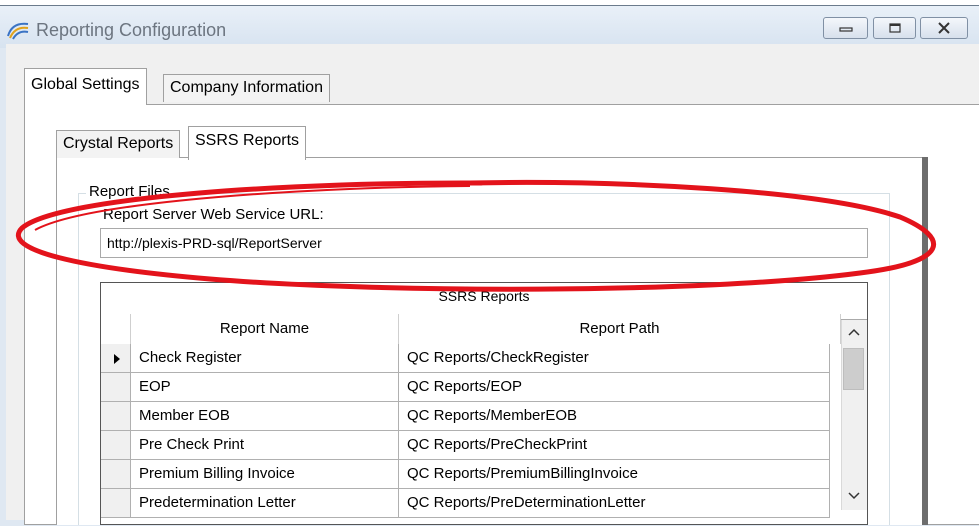 This screenshot has height=526, width=979. What do you see at coordinates (118, 144) in the screenshot?
I see `tab-crystal-reports: Crystal Reports` at bounding box center [118, 144].